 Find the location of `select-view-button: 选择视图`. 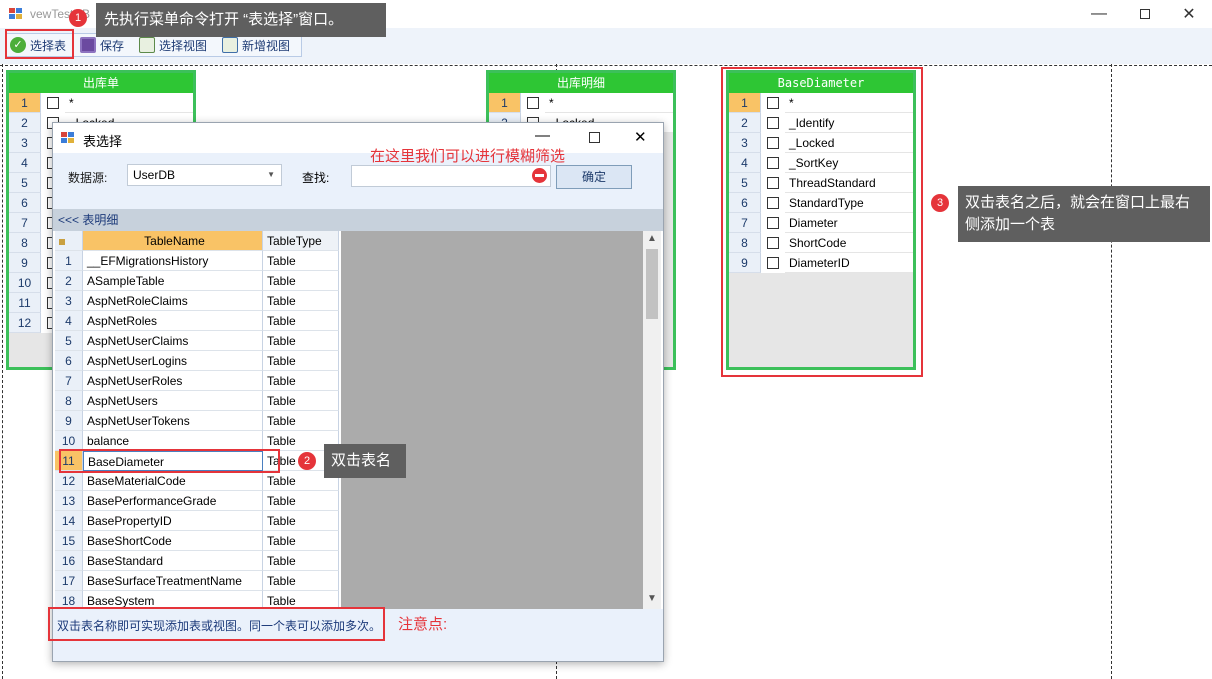

select-view-button: 选择视图 is located at coordinates (173, 45).